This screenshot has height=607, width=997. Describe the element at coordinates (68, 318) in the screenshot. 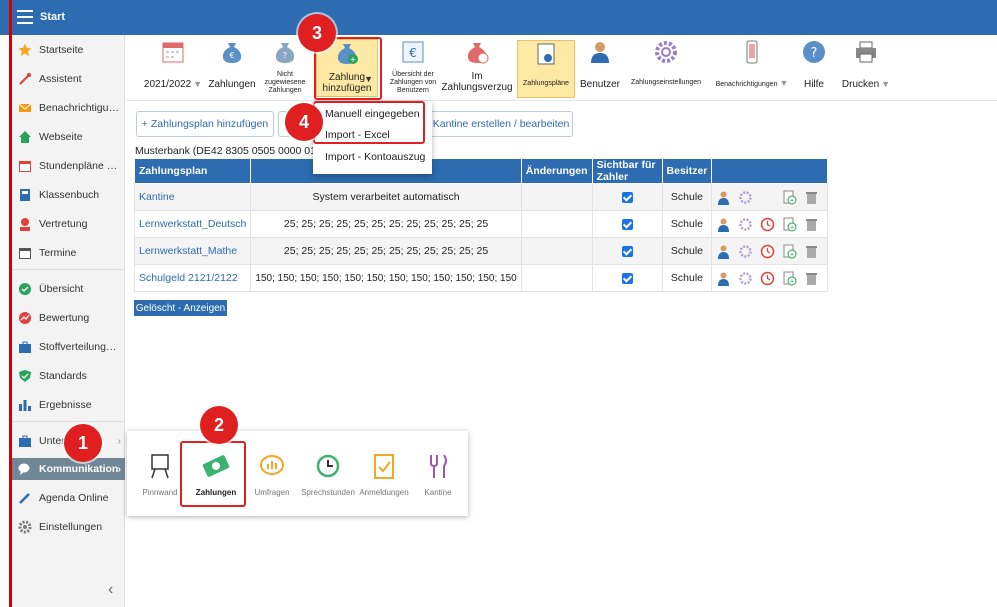

I see `sidebar-item-bewertung: Bewertung` at that location.